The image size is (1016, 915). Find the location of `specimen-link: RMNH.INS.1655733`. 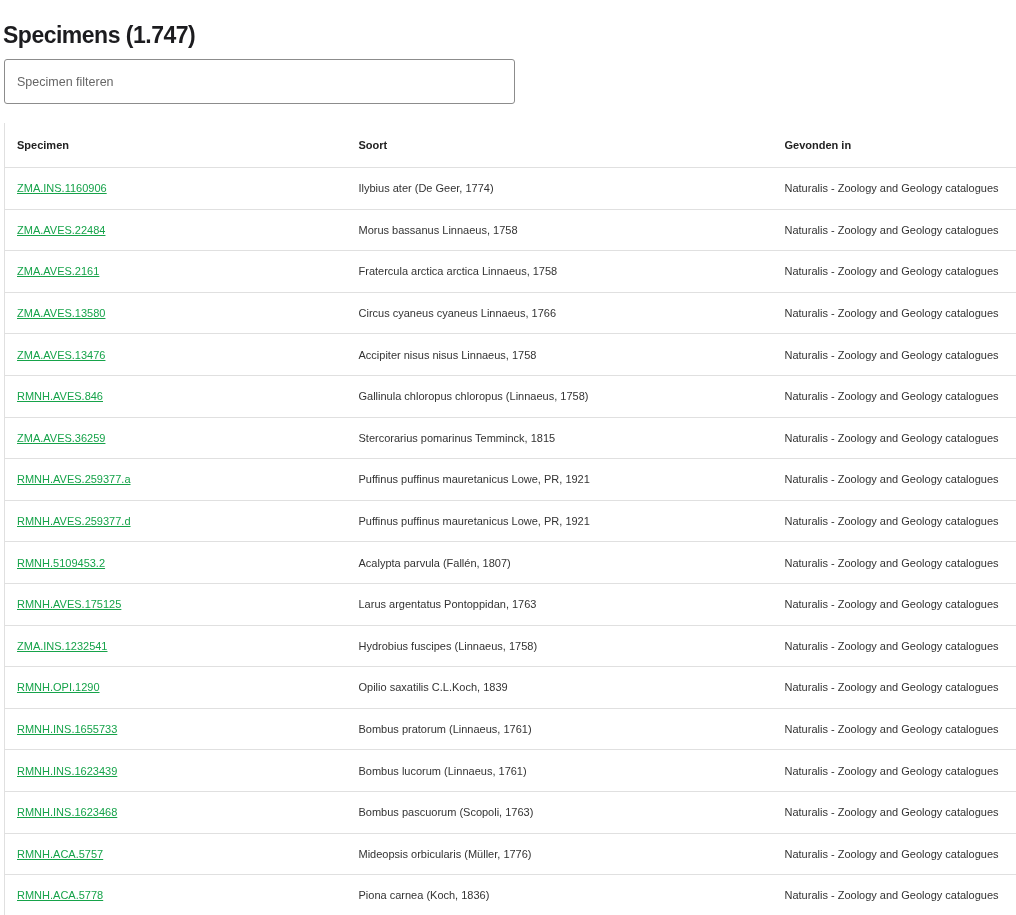

specimen-link: RMNH.INS.1655733 is located at coordinates (67, 729).